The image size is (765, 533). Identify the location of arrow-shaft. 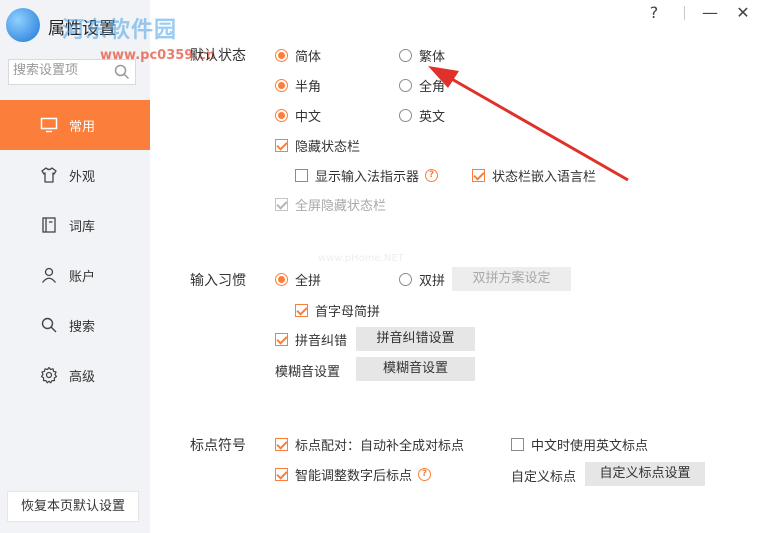
(539, 129).